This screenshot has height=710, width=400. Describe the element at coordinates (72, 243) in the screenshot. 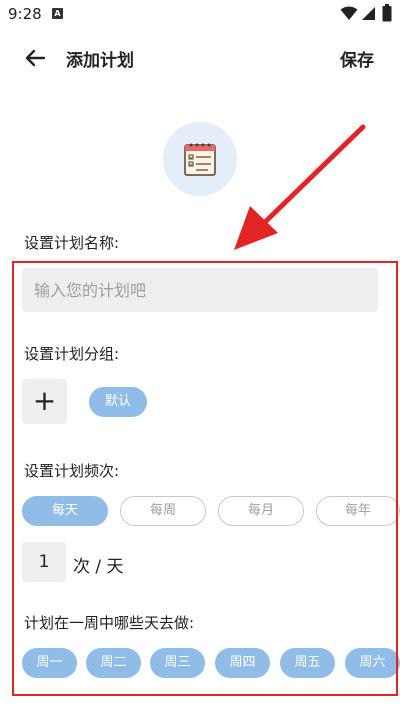

I see `plan-name-label: 设置计划名称:` at that location.